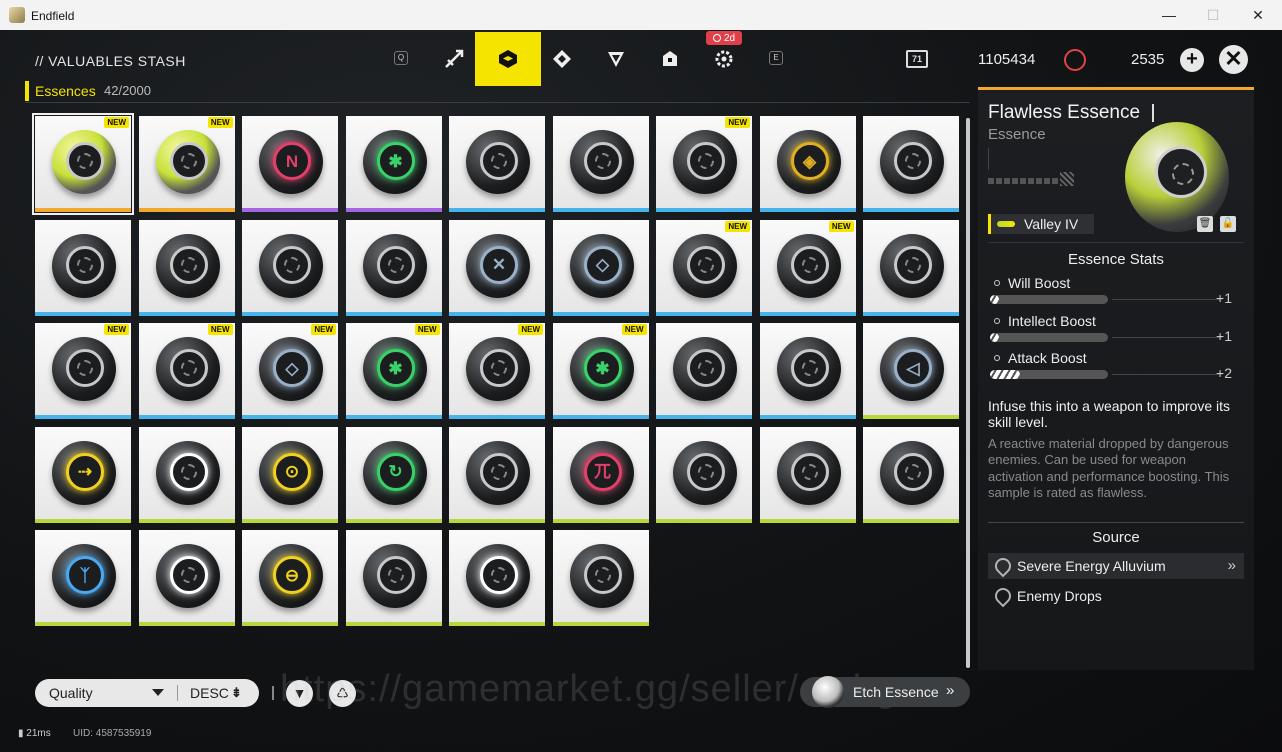  I want to click on gear-tab-icon, so click(562, 59).